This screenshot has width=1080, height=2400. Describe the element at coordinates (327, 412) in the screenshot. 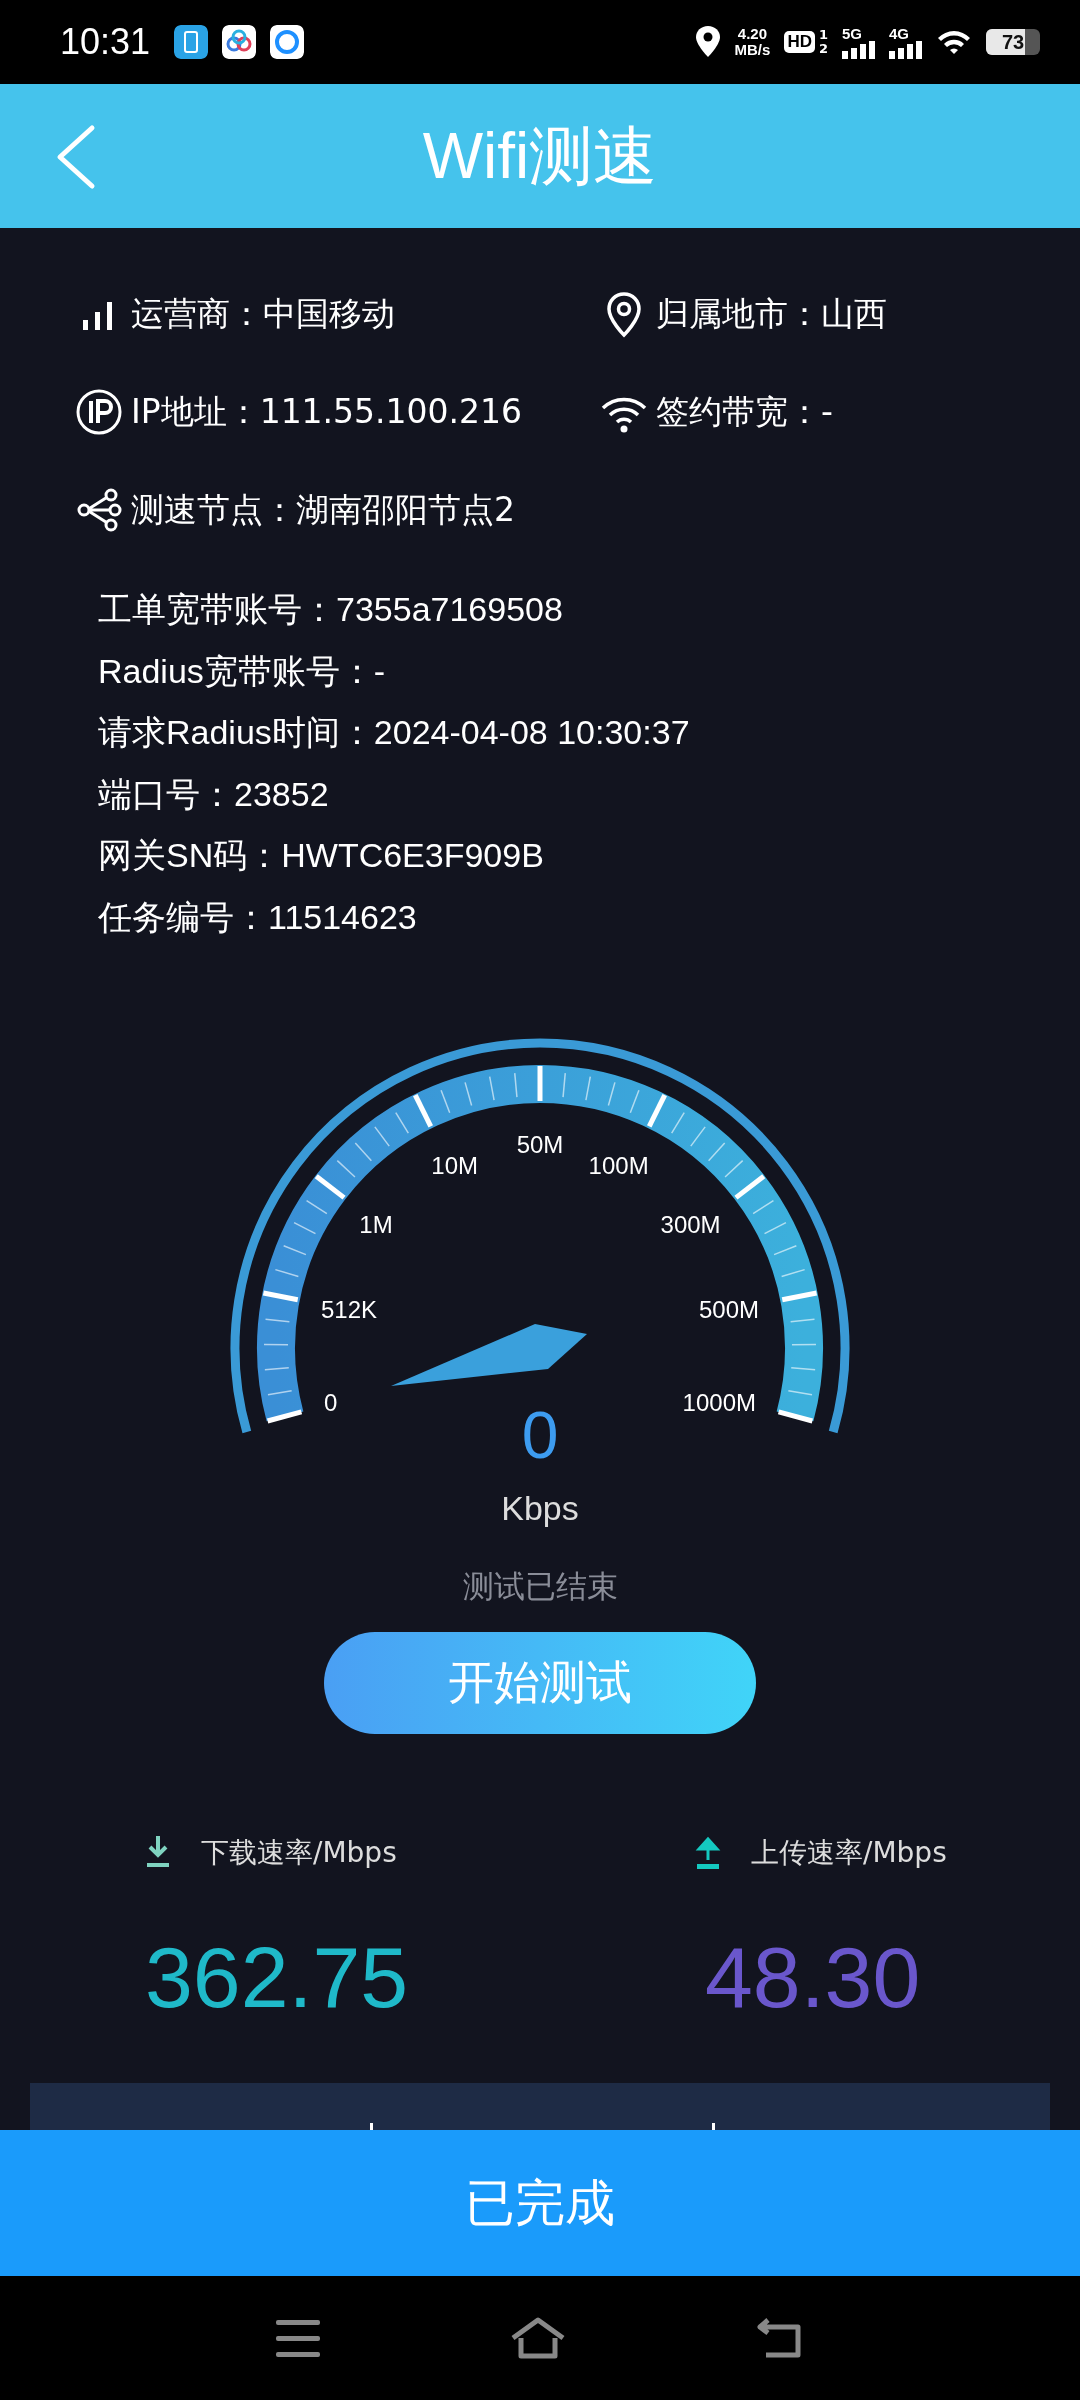

I see `info-text: IP地址：111.55.100.216` at that location.